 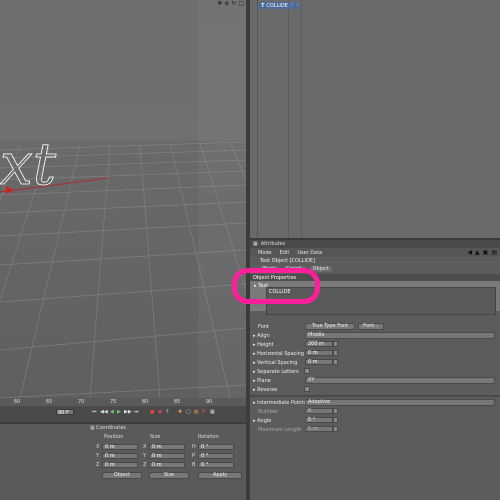 What do you see at coordinates (111, 428) in the screenshot?
I see `coordinates-title: Coordinates` at bounding box center [111, 428].